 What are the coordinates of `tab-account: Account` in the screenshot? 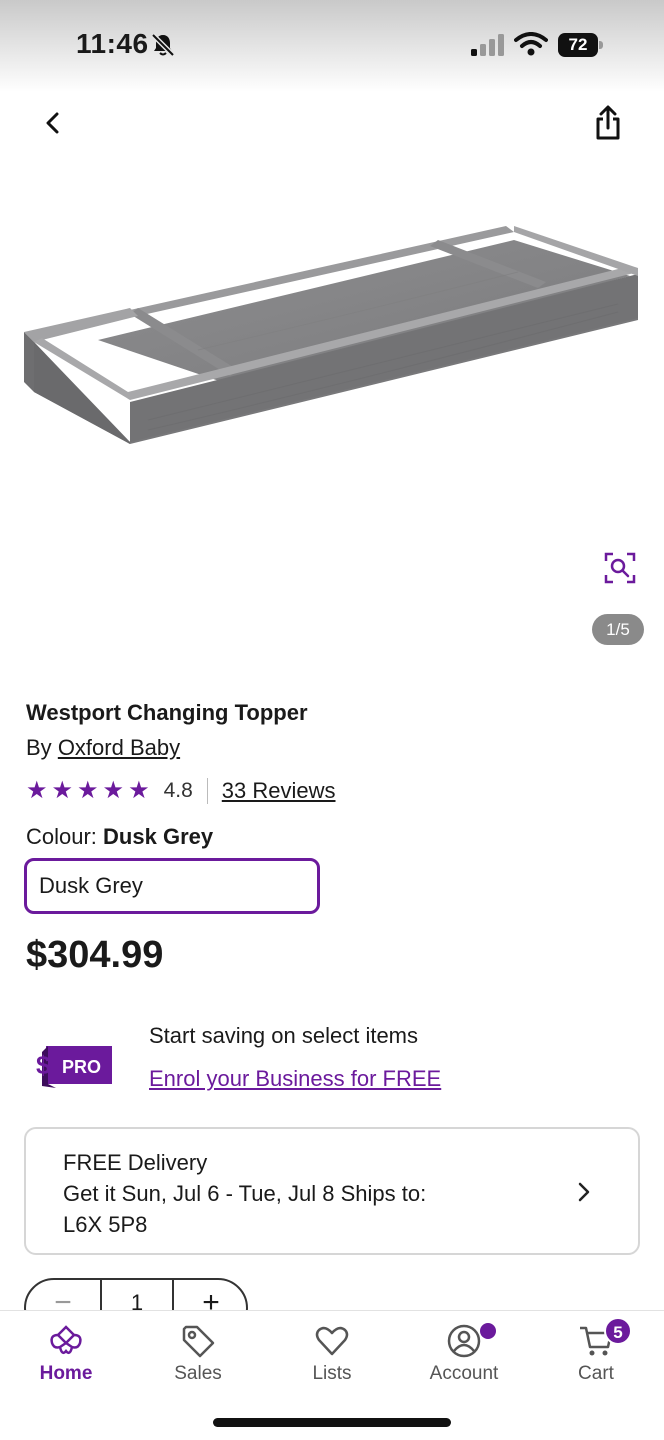 It's located at (464, 1351).